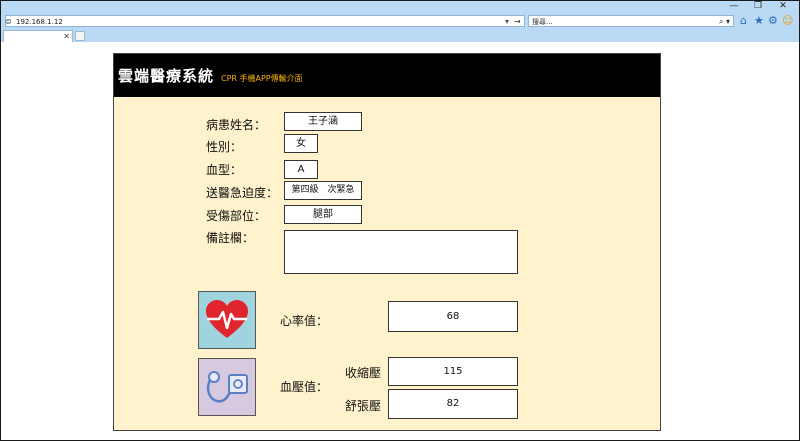 The width and height of the screenshot is (800, 441). Describe the element at coordinates (242, 193) in the screenshot. I see `urgency-label: 送醫急迫度：` at that location.